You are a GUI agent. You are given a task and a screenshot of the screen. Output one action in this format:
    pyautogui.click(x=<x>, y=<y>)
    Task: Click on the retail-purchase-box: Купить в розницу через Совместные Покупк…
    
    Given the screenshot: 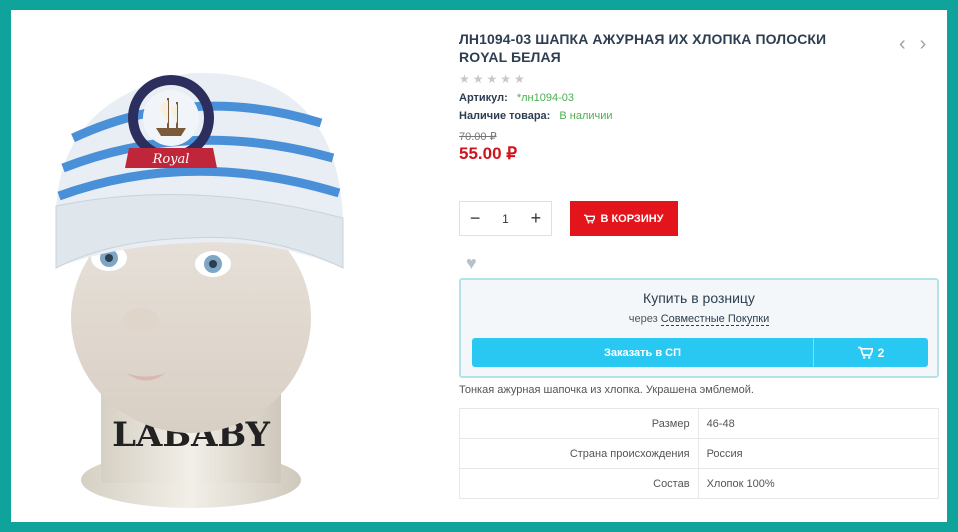 What is the action you would take?
    pyautogui.click(x=699, y=328)
    